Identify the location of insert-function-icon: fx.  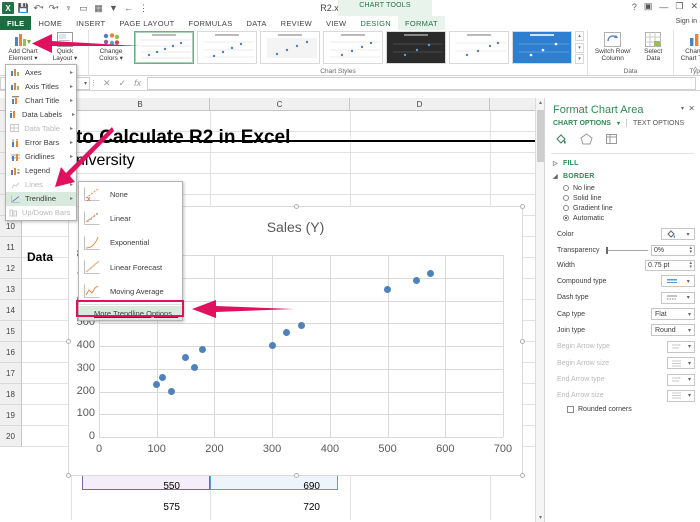
(137, 83).